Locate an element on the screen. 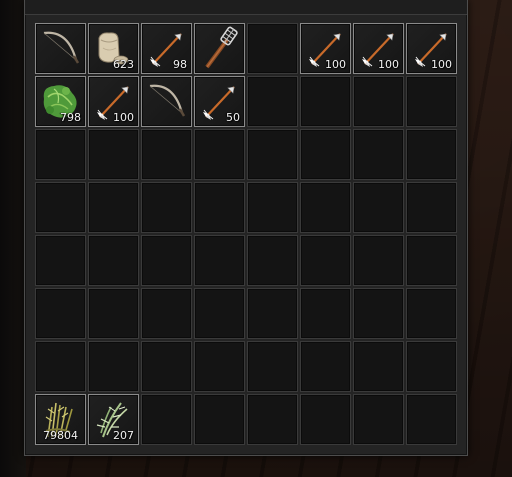 The width and height of the screenshot is (512, 477). item-count: 623 is located at coordinates (123, 64).